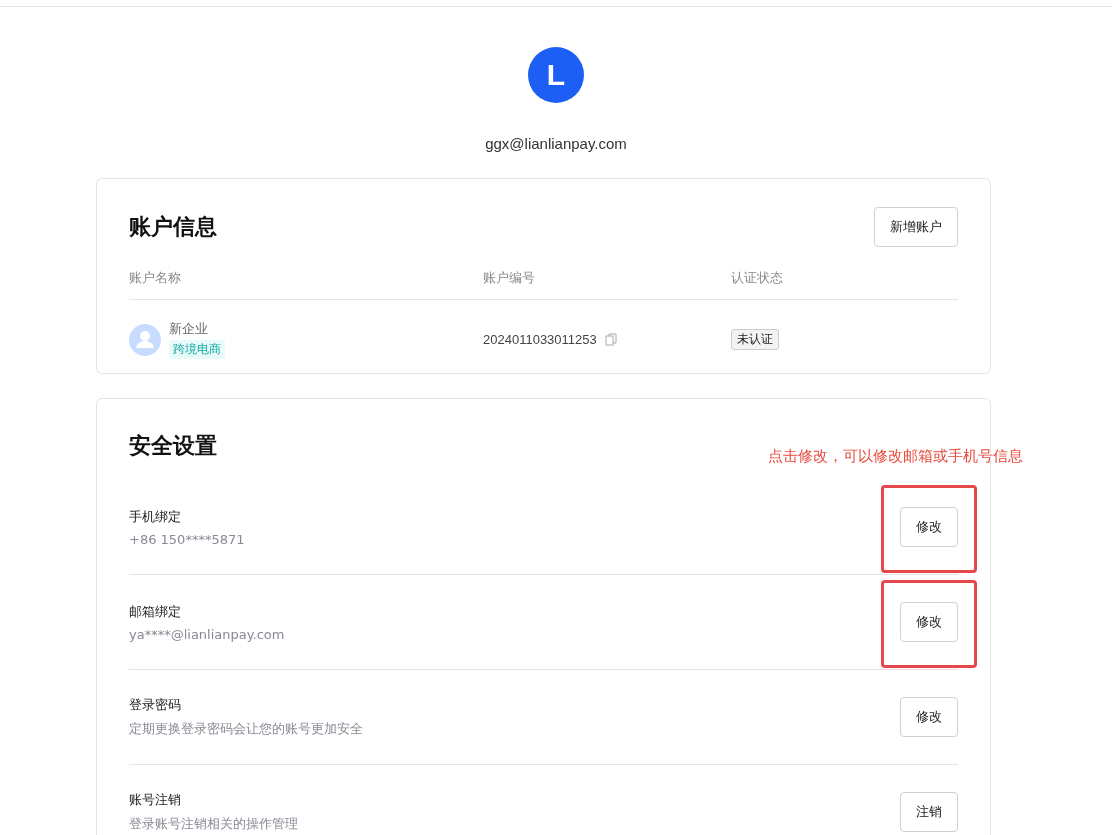 This screenshot has height=835, width=1112. I want to click on setting-label: 账号注销, so click(155, 800).